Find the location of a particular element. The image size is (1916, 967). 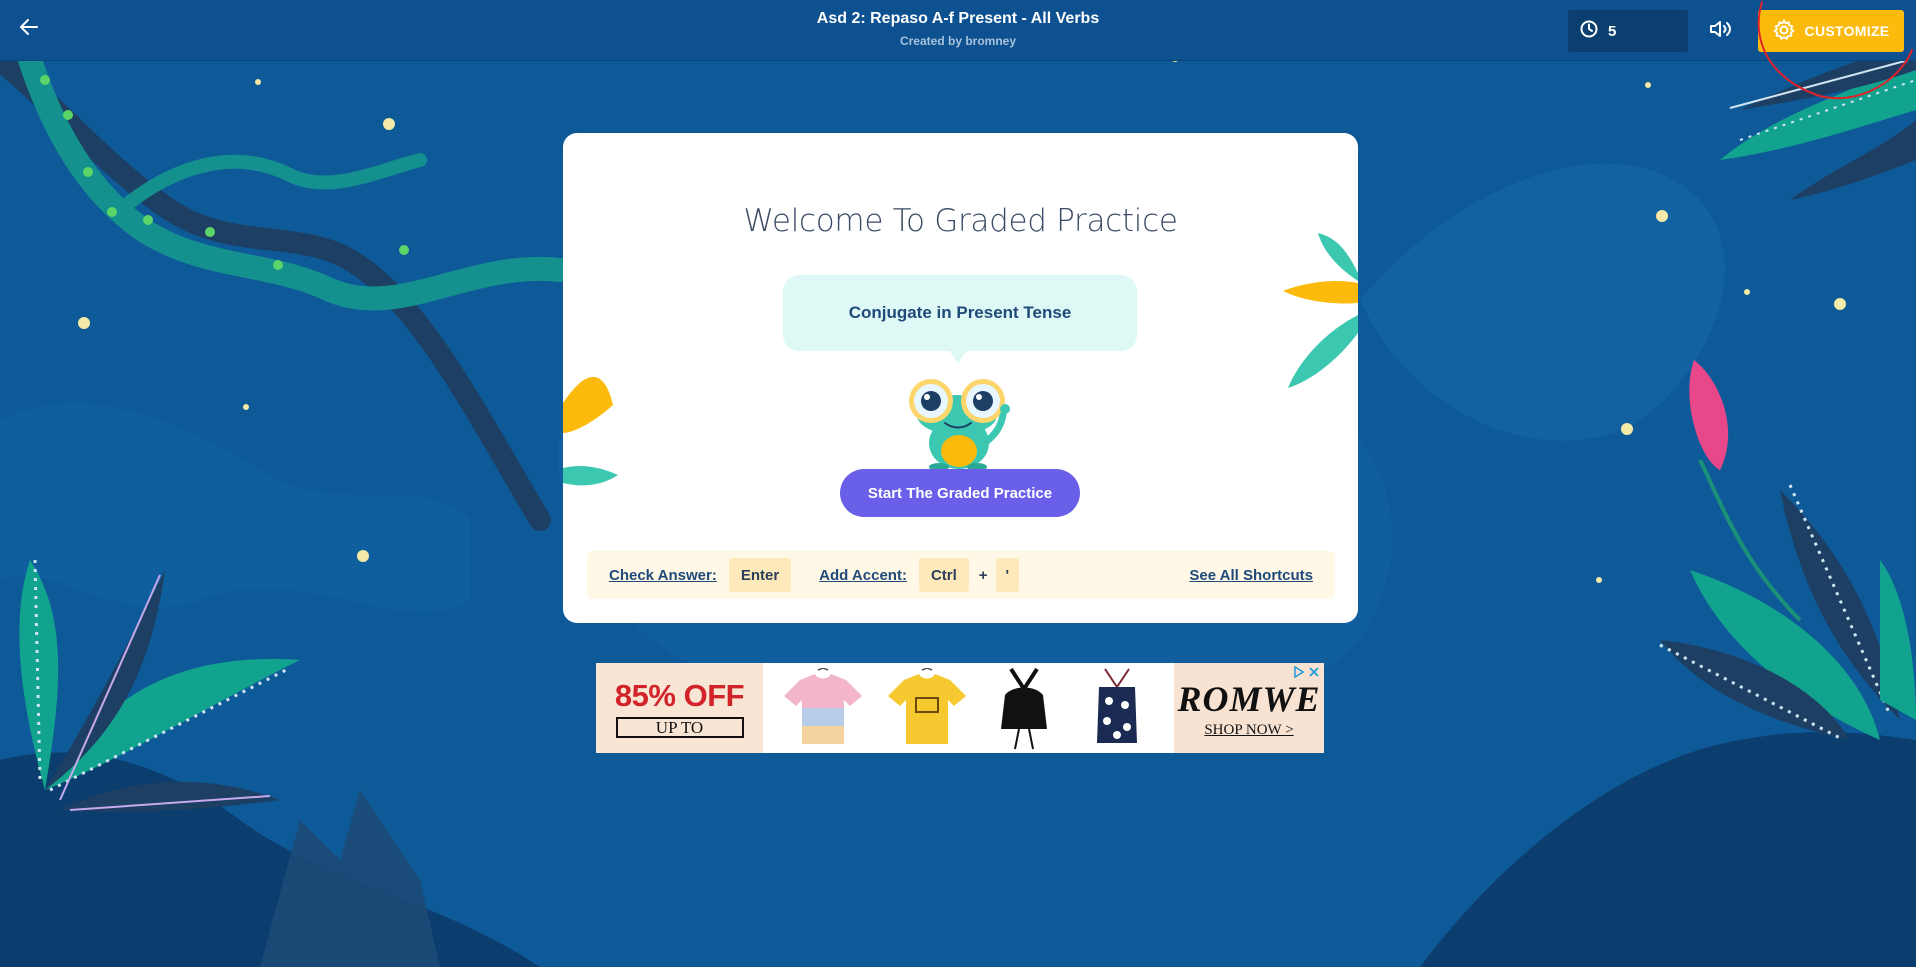

customize-button: CUSTOMIZE is located at coordinates (1831, 31).